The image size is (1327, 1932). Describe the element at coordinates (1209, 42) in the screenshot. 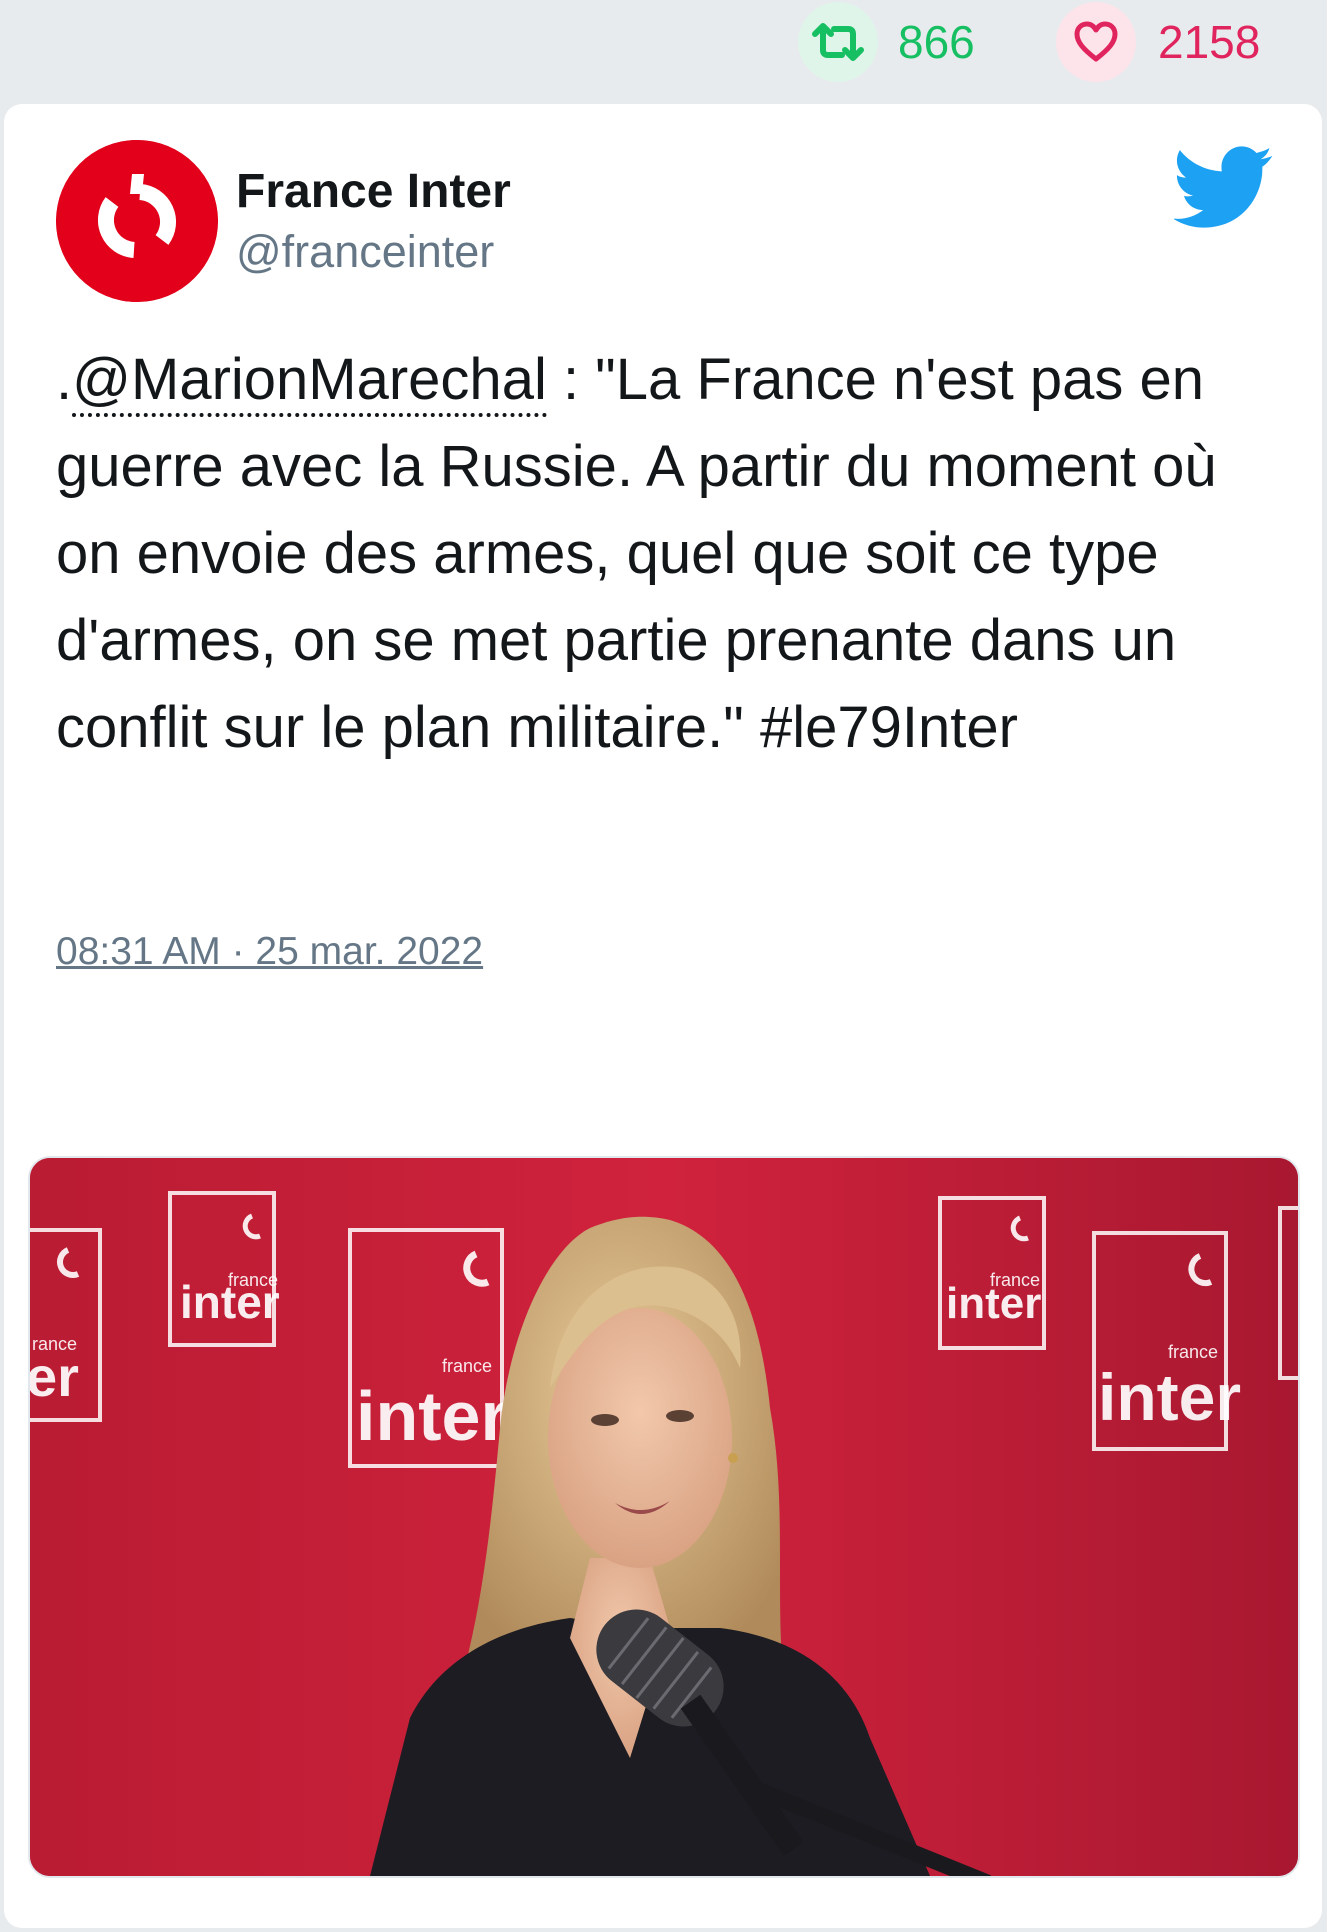

I see `like-count: 2158` at that location.